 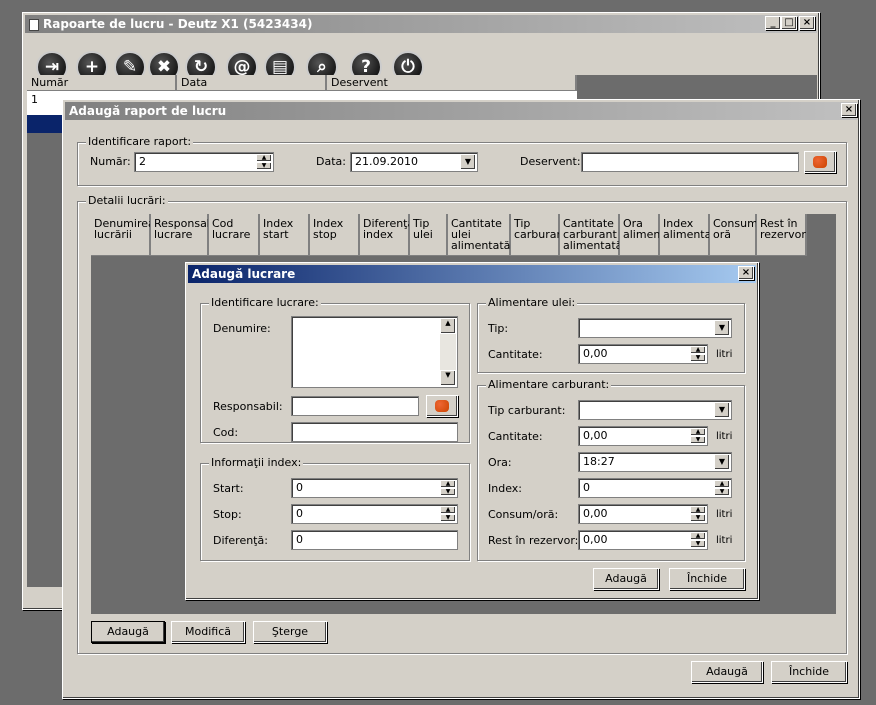 I want to click on oil-tip-label: Tip:, so click(x=498, y=328).